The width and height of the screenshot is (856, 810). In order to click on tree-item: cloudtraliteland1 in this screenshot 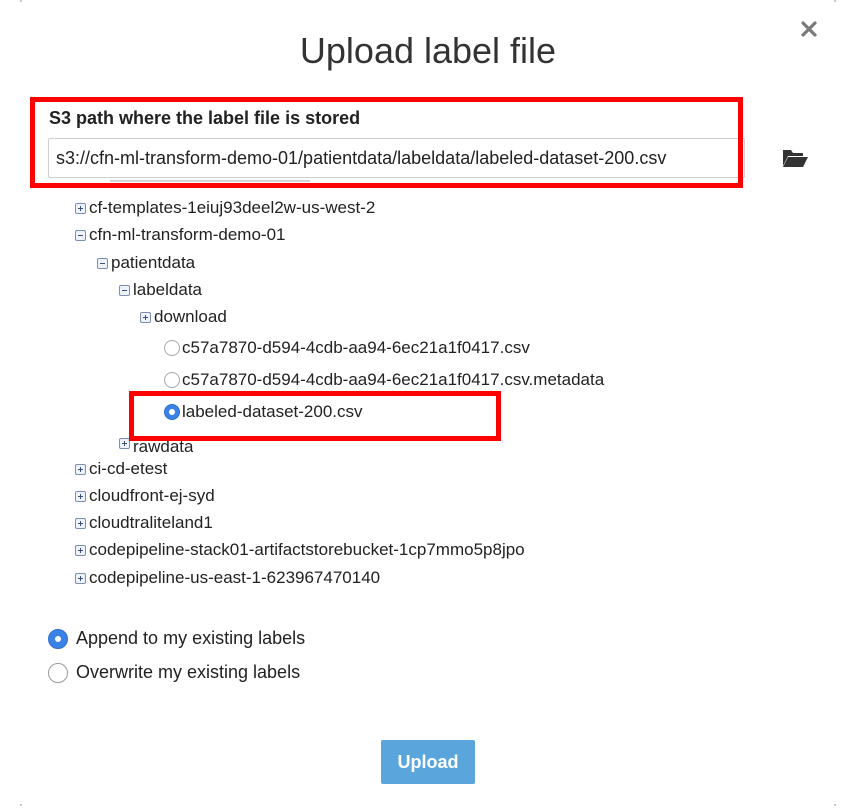, I will do `click(144, 523)`.